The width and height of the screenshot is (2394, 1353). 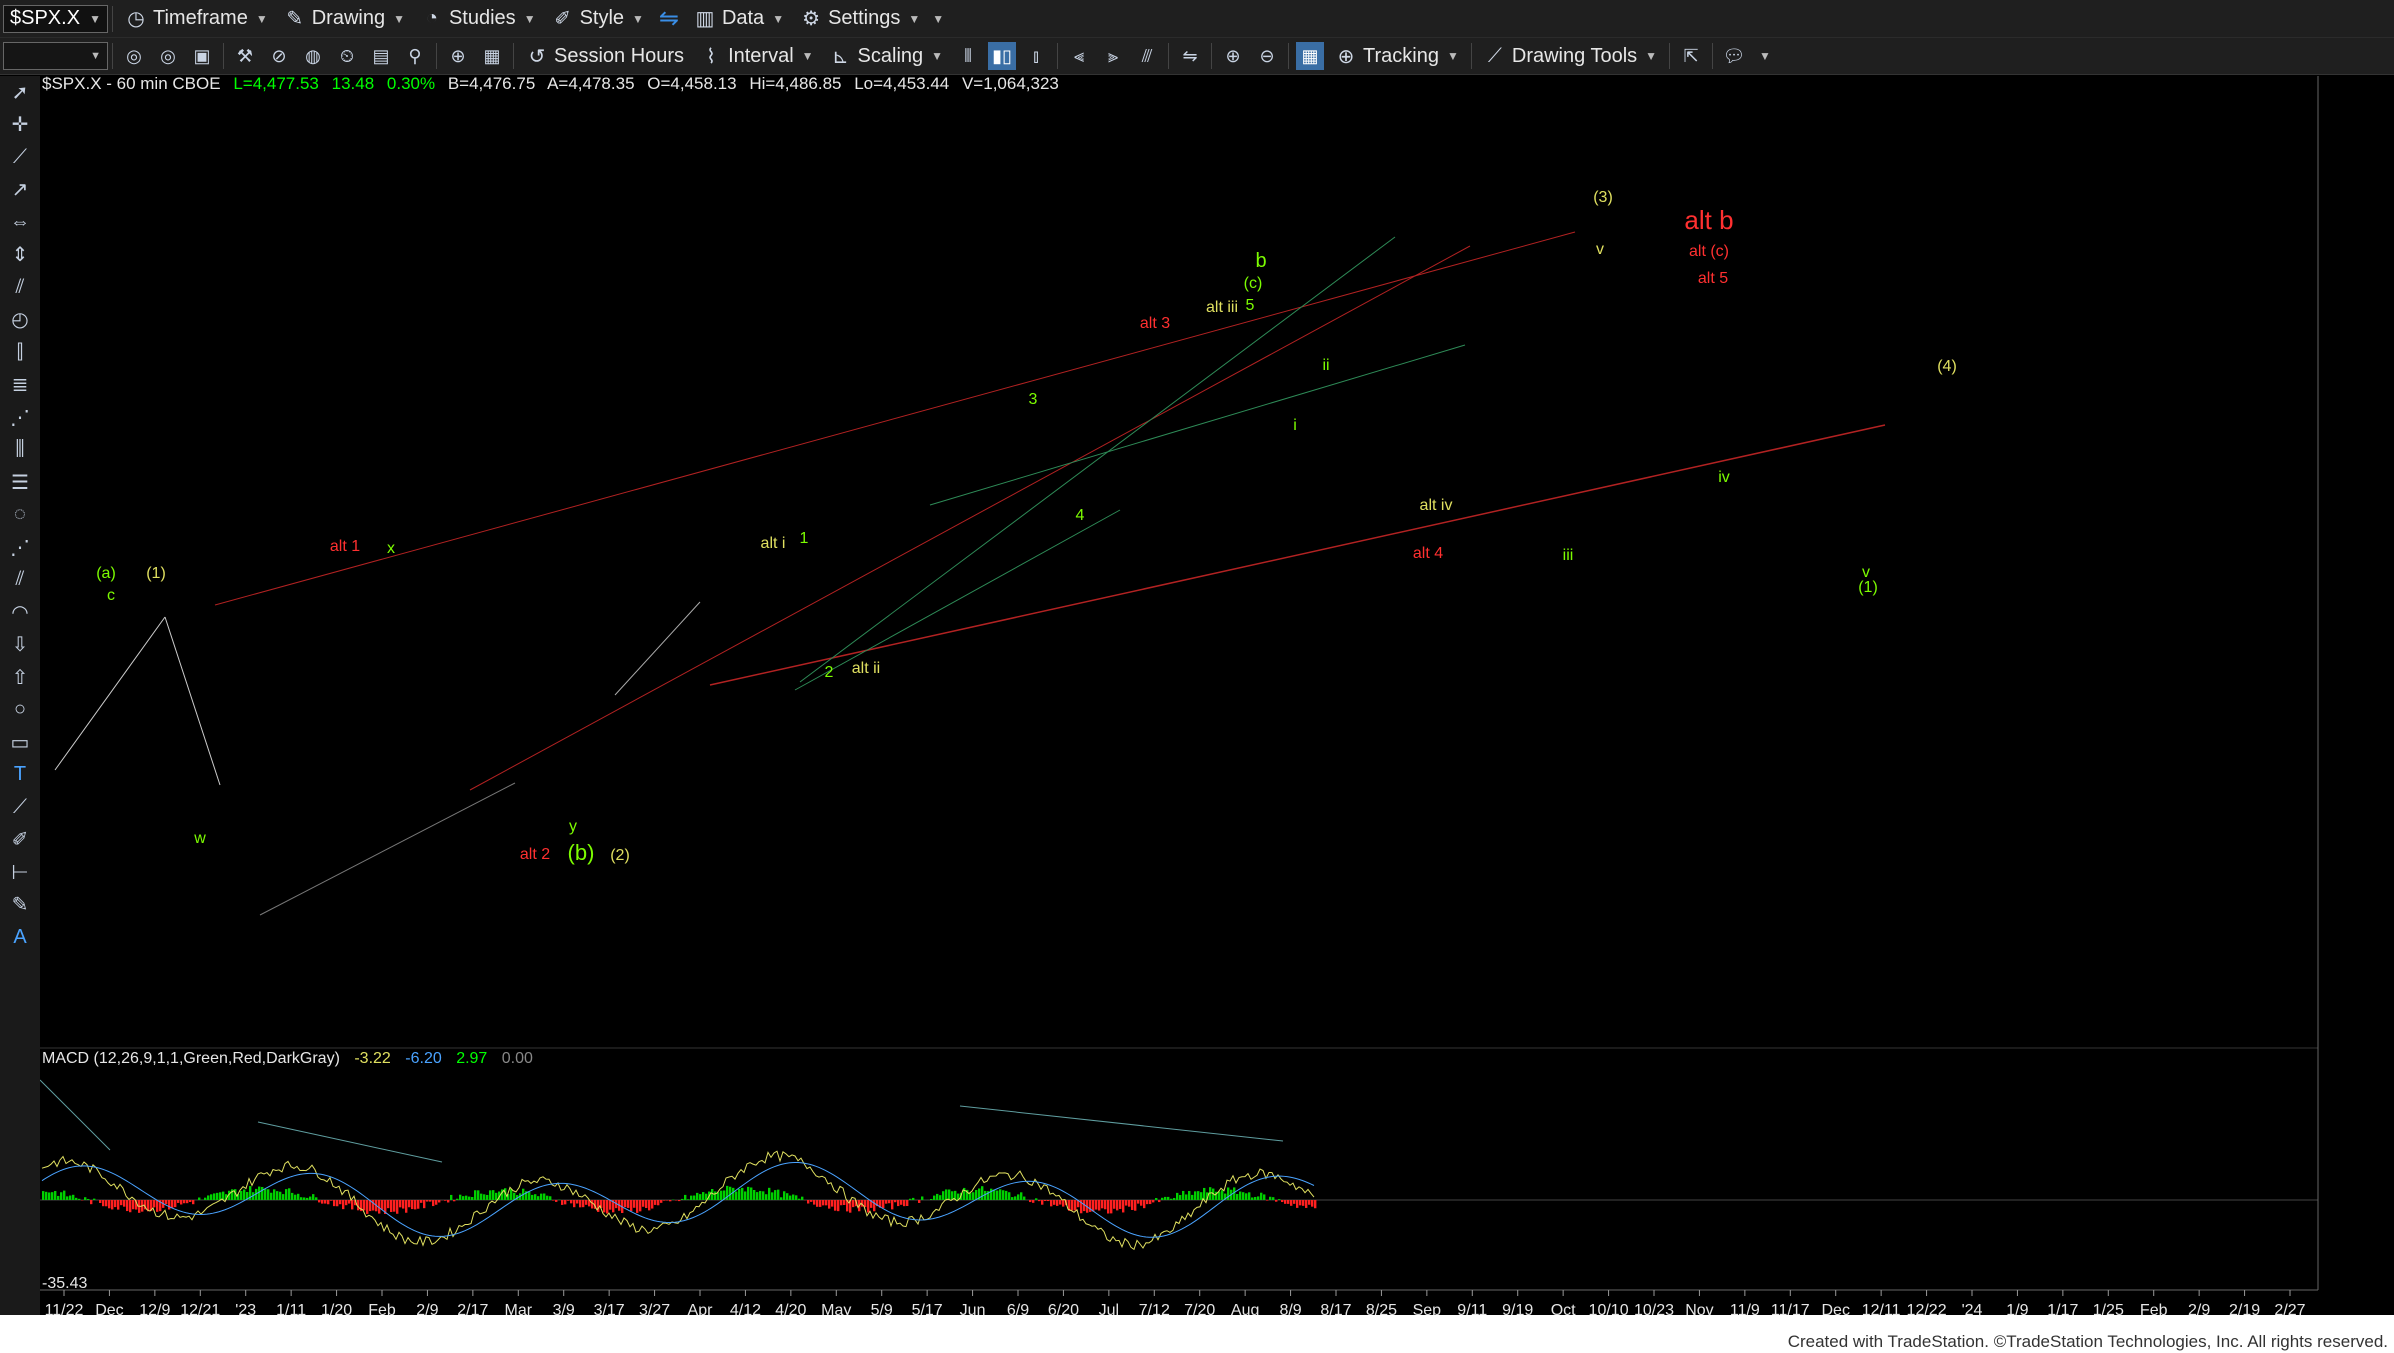 What do you see at coordinates (1079, 56) in the screenshot?
I see `scroll-left-icon: ⫷` at bounding box center [1079, 56].